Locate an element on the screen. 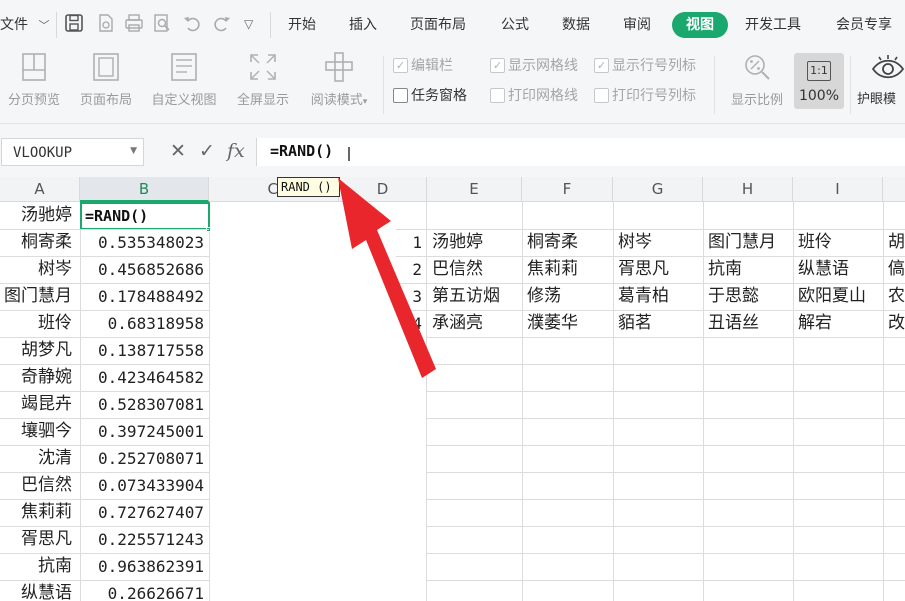 This screenshot has height=601, width=905. cell-a3: 树岑 is located at coordinates (40, 269).